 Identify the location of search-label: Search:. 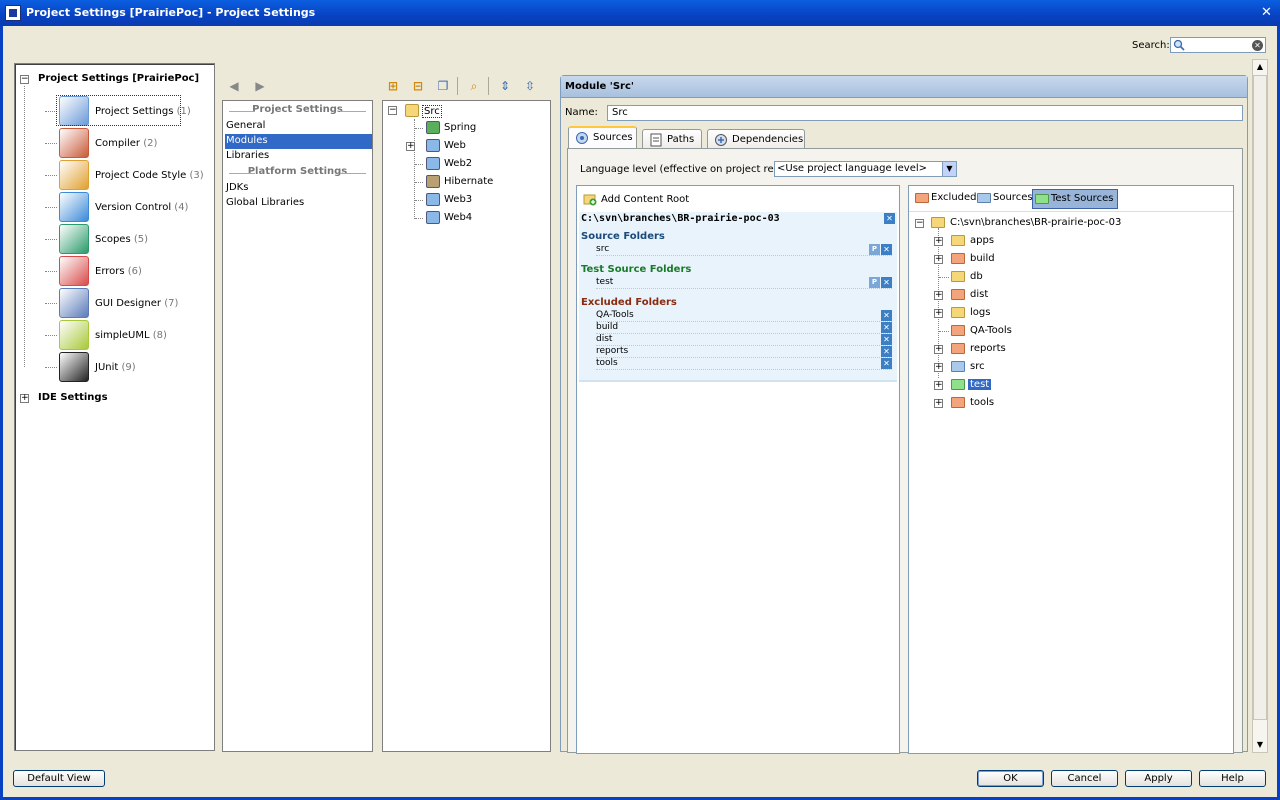
(1151, 45).